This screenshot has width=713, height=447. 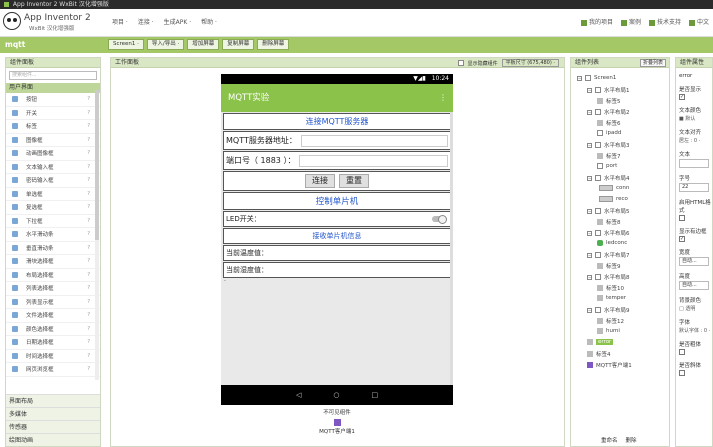 I want to click on palette-category: 绘图动画, so click(x=53, y=439).